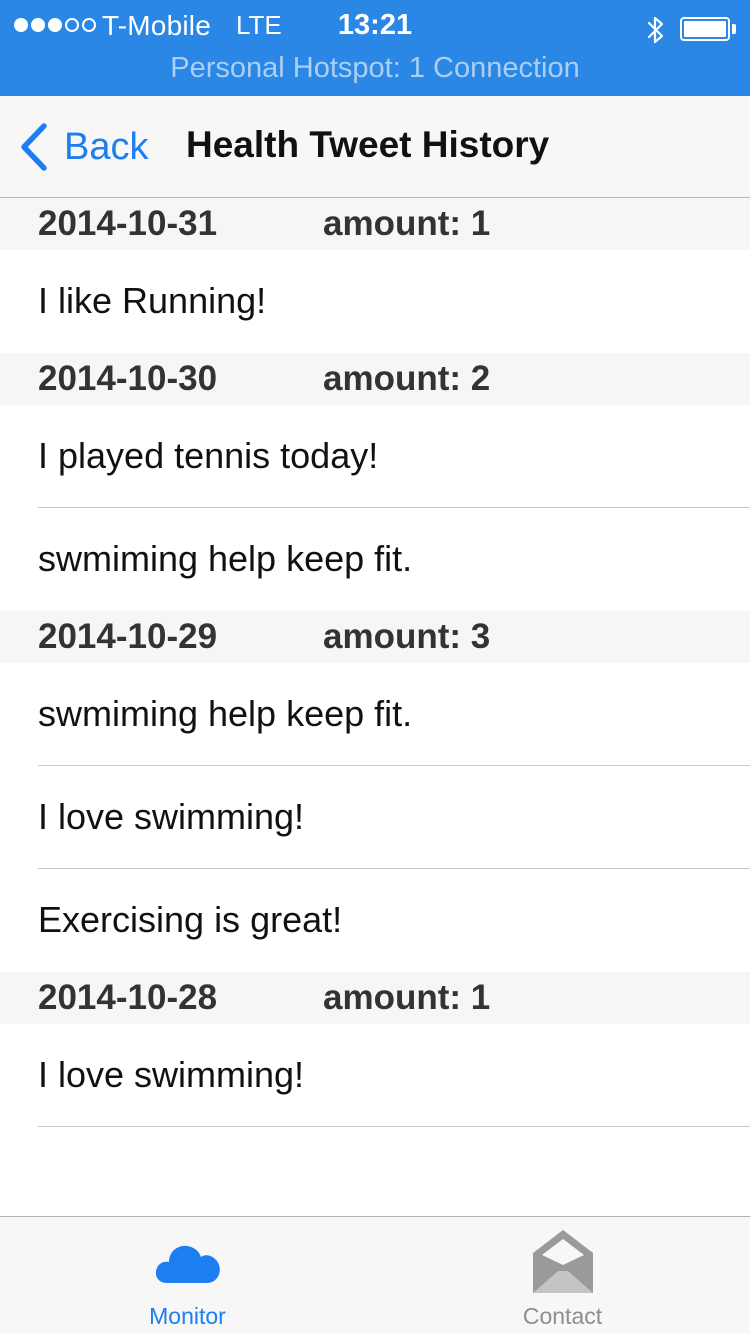 The image size is (750, 1334). I want to click on battery-icon, so click(705, 29).